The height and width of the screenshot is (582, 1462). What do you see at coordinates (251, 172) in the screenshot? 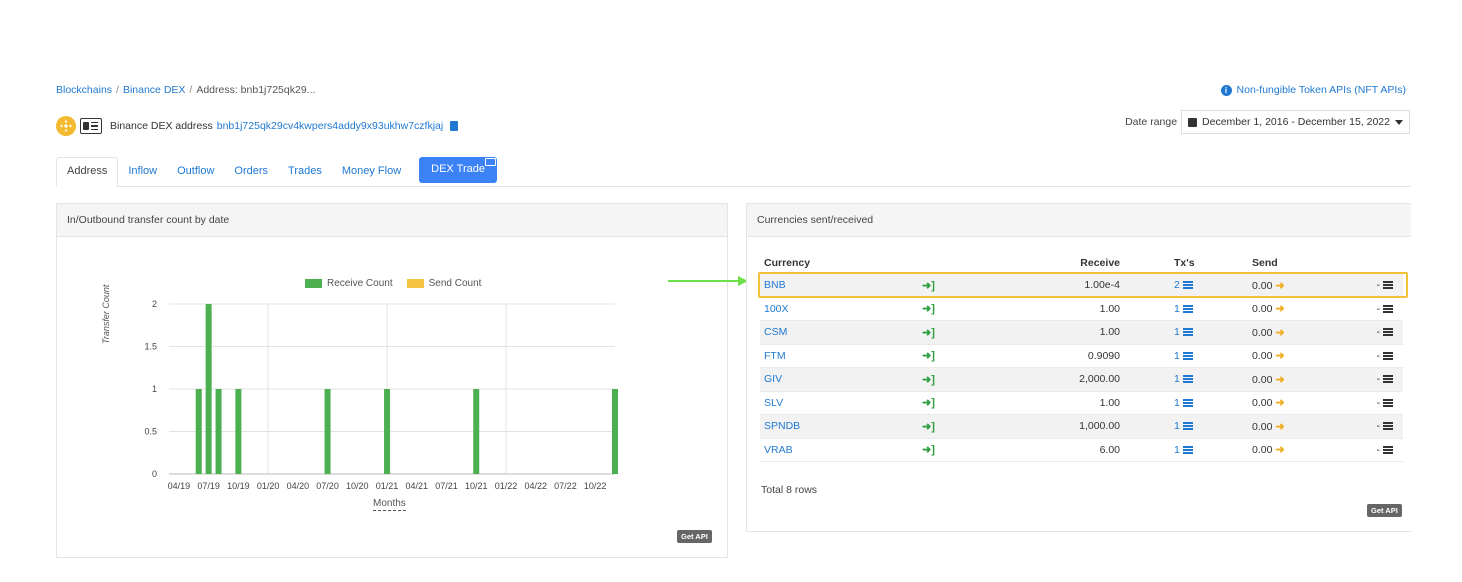
I see `tab-orders: Orders` at bounding box center [251, 172].